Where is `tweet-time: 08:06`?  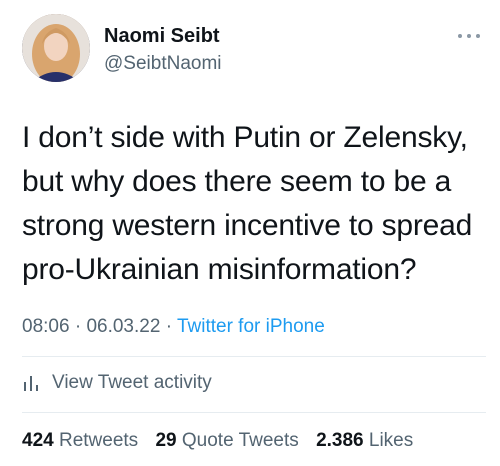 tweet-time: 08:06 is located at coordinates (46, 326).